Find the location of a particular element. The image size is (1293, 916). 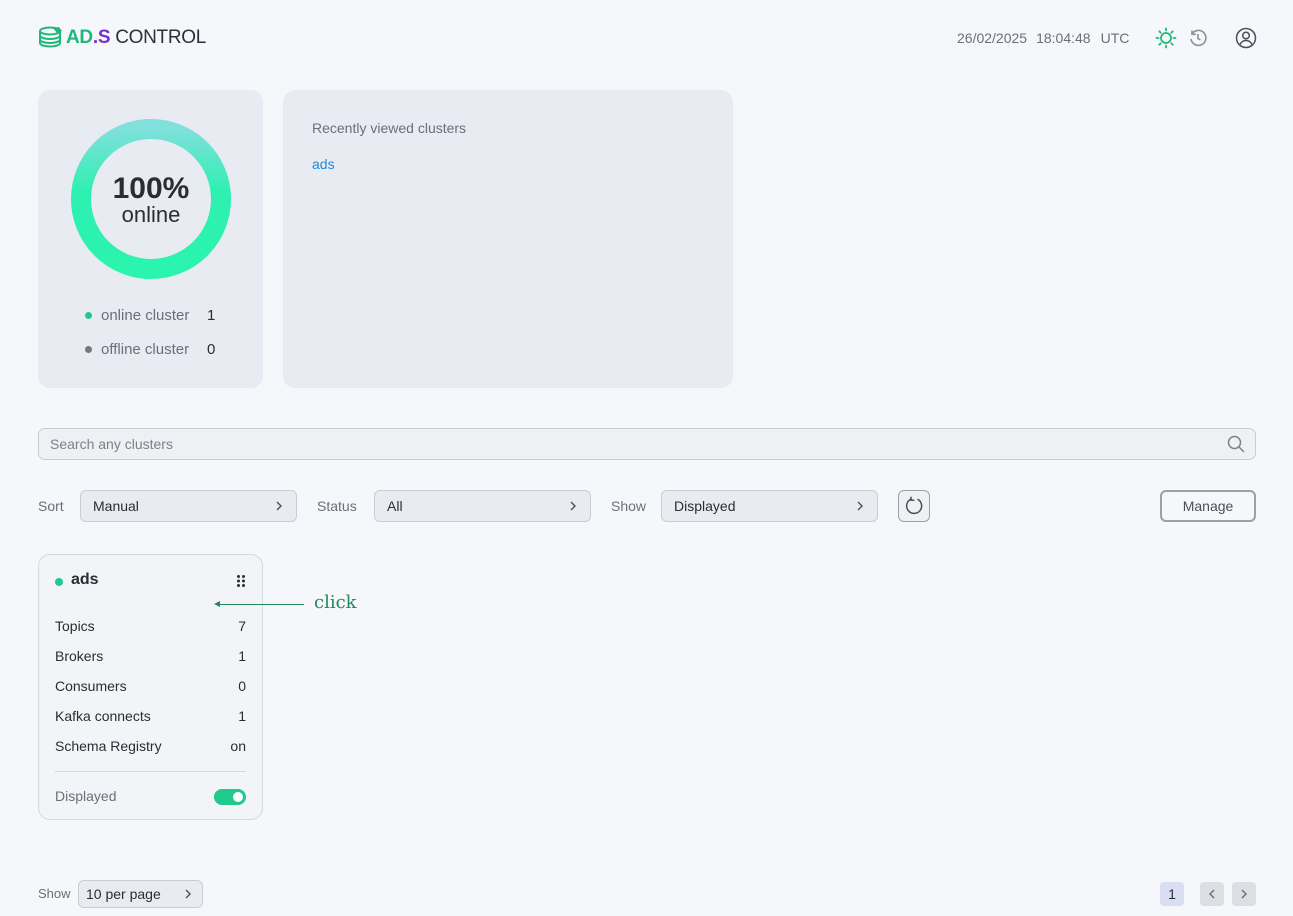

legend-label: offline cluster is located at coordinates (145, 349).